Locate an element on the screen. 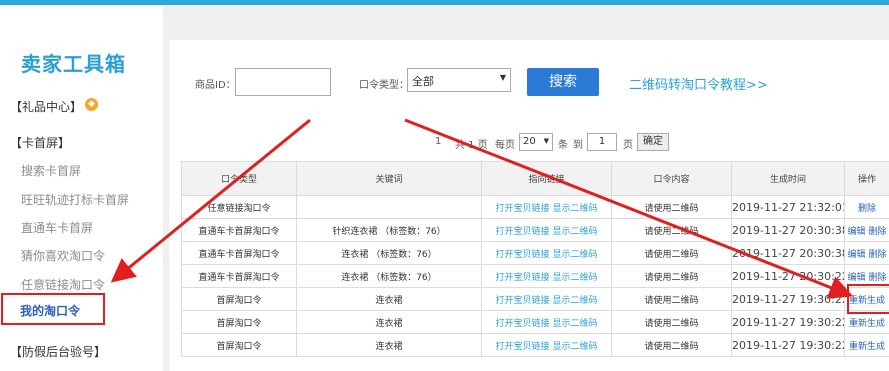  cell-ops: 重新生成 is located at coordinates (866, 345).